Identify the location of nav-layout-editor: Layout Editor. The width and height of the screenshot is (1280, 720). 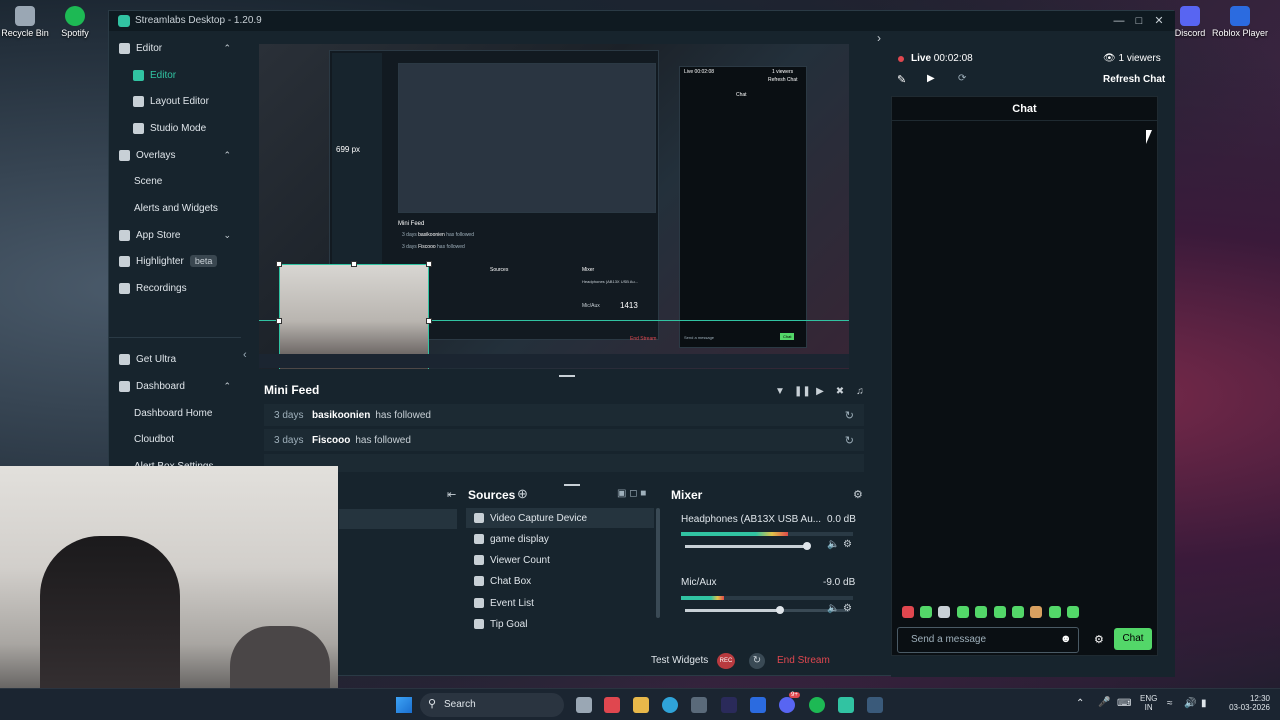
(175, 101).